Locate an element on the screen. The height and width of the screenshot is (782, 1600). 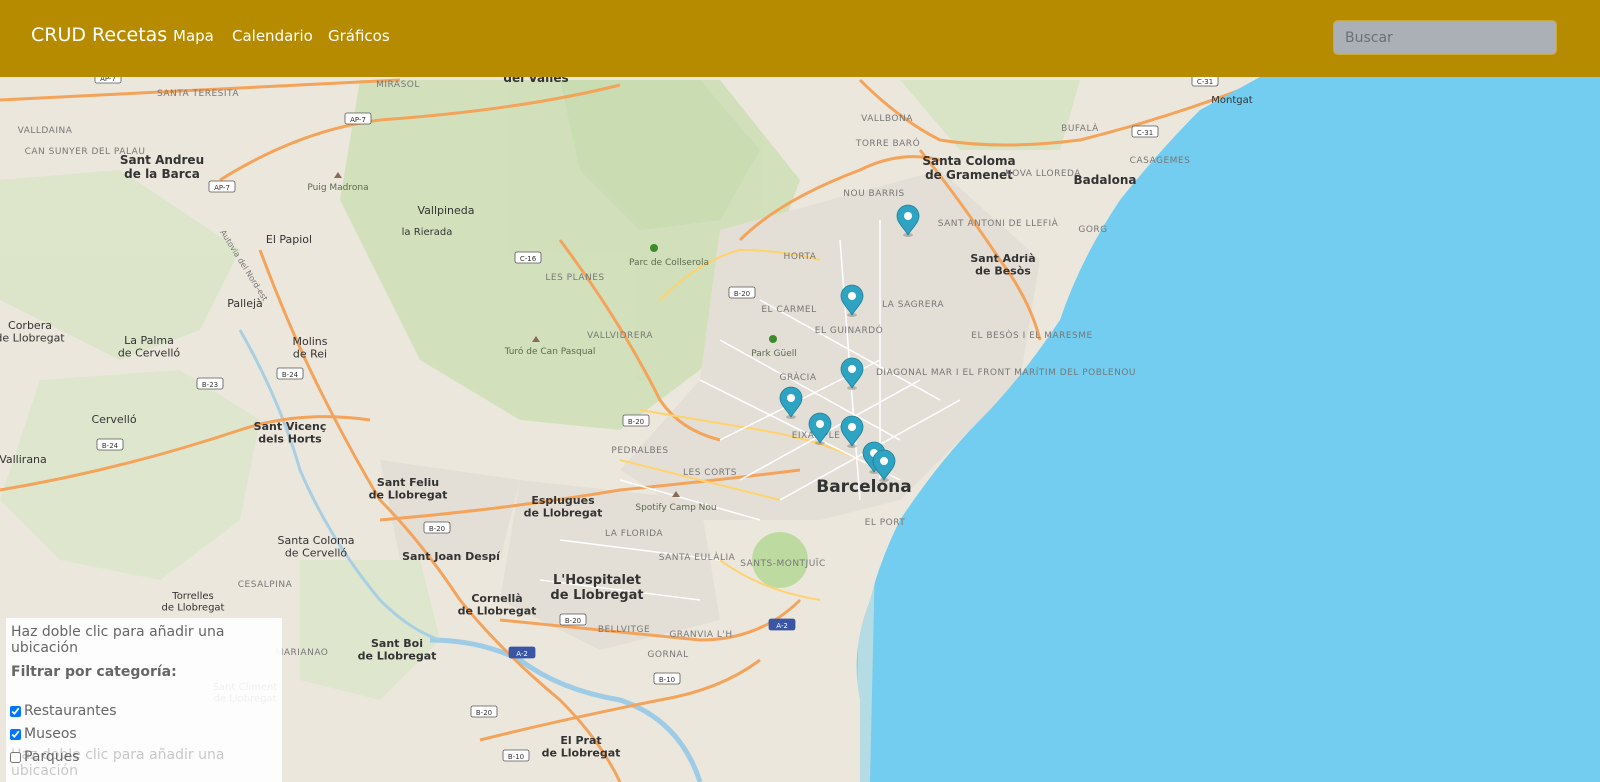
place-label: la Rierada is located at coordinates (427, 232).